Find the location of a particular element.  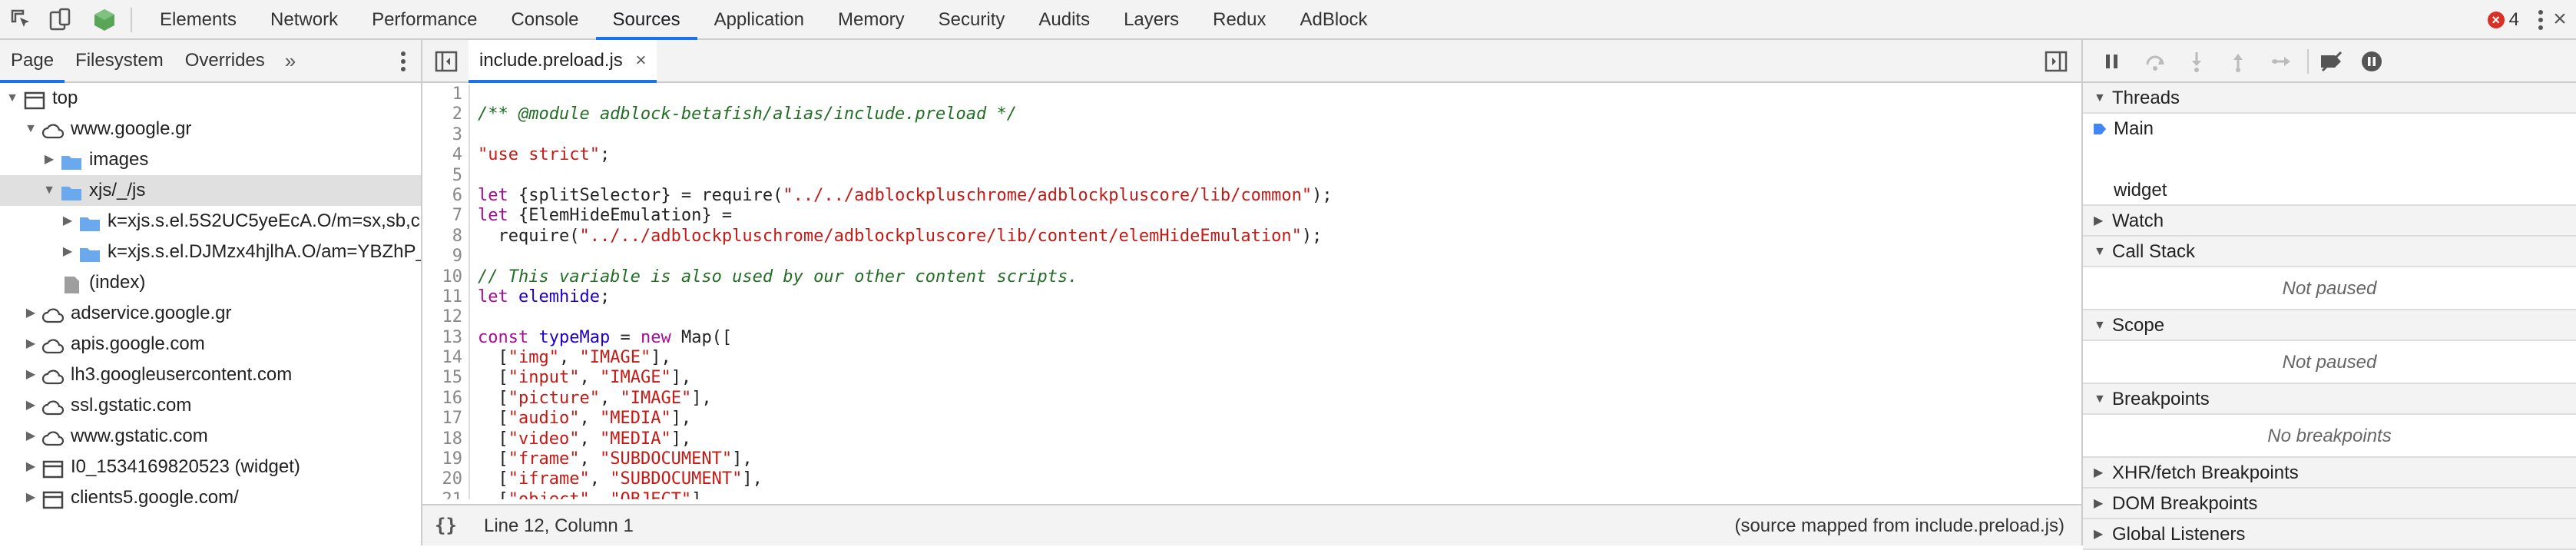

line-number: 3 is located at coordinates (446, 135).